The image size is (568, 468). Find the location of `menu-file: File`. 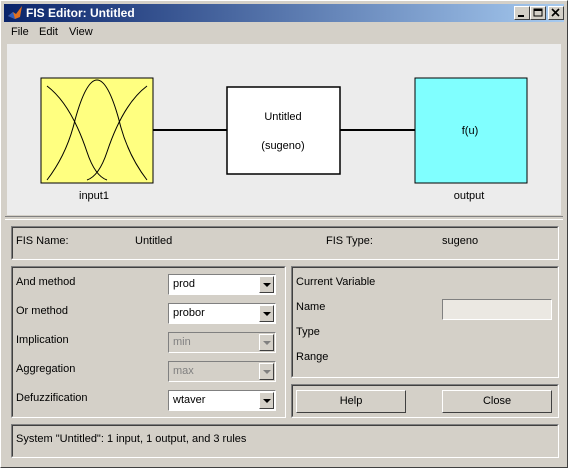

menu-file: File is located at coordinates (20, 32).